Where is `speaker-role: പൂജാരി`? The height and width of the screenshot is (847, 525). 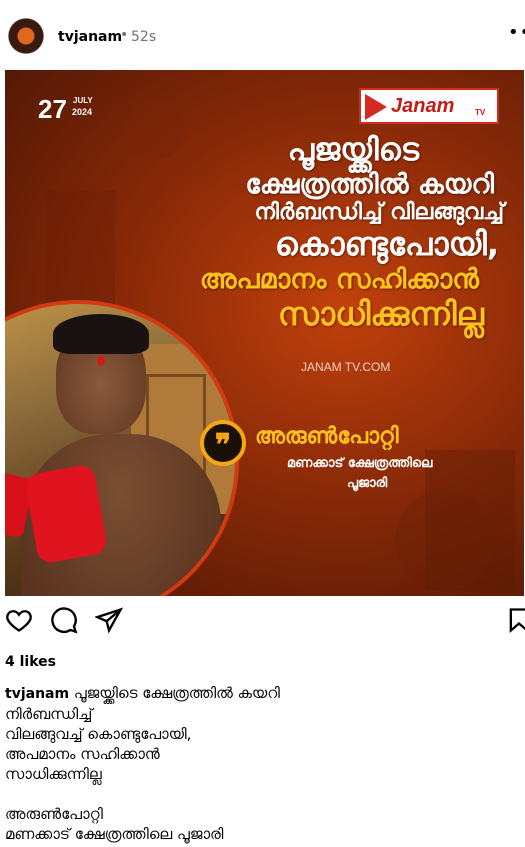 speaker-role: പൂജാരി is located at coordinates (367, 483).